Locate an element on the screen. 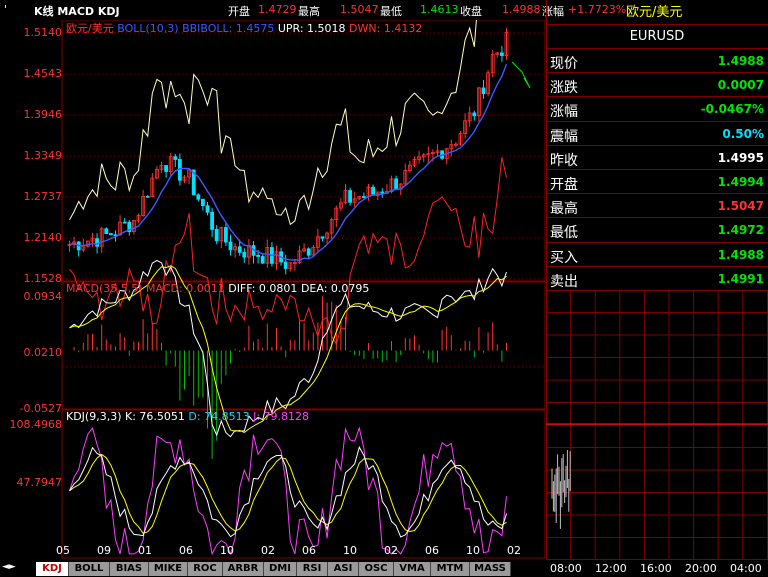  legend-dwn: DWN: 1.4132 is located at coordinates (386, 28).